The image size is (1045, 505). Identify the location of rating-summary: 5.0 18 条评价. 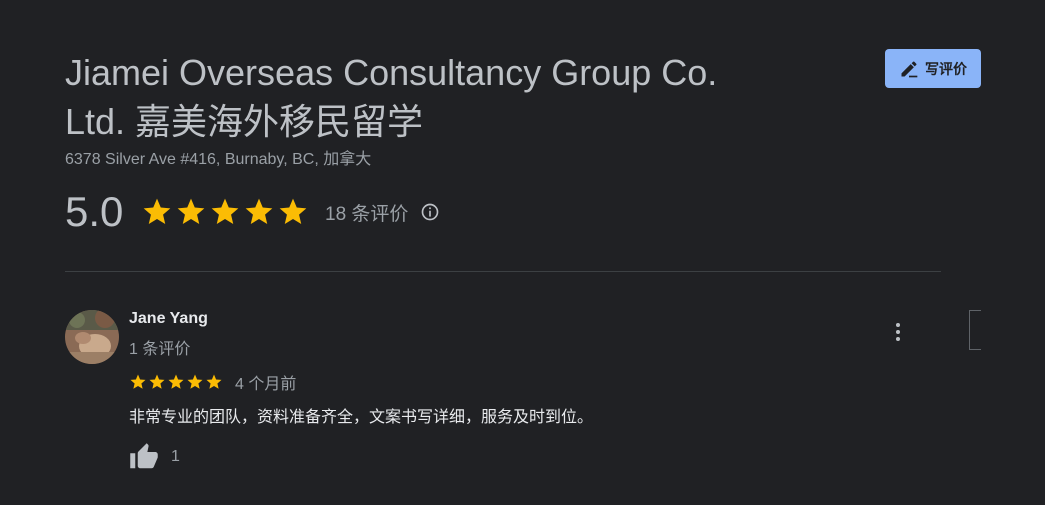
(252, 212).